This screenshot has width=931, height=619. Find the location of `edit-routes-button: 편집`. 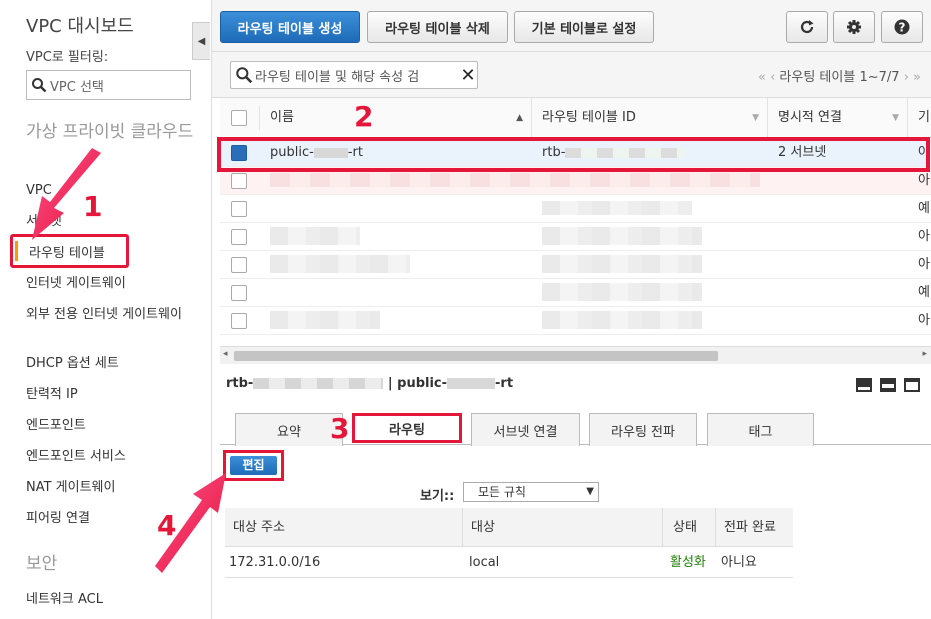

edit-routes-button: 편집 is located at coordinates (253, 465).